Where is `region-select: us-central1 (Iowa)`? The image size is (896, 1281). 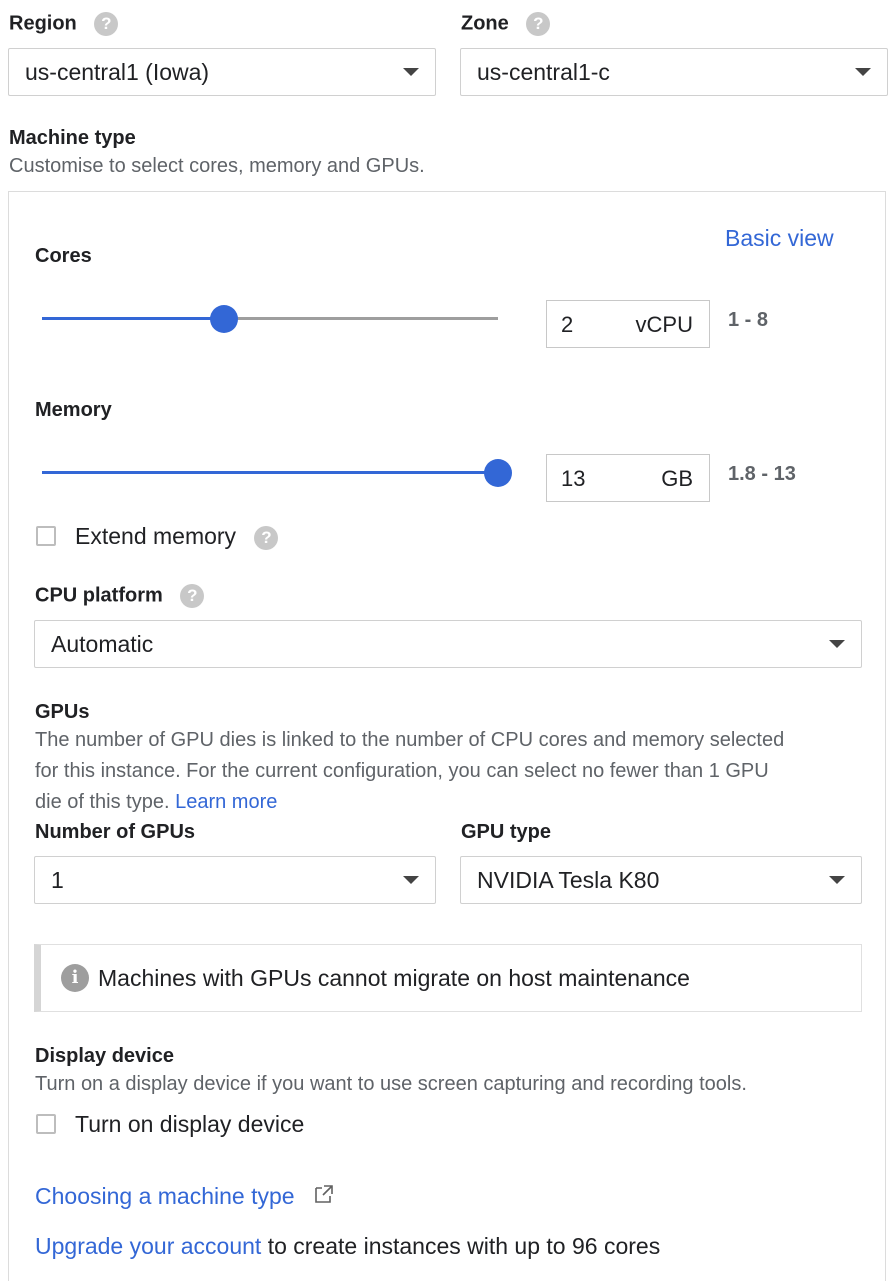 region-select: us-central1 (Iowa) is located at coordinates (222, 72).